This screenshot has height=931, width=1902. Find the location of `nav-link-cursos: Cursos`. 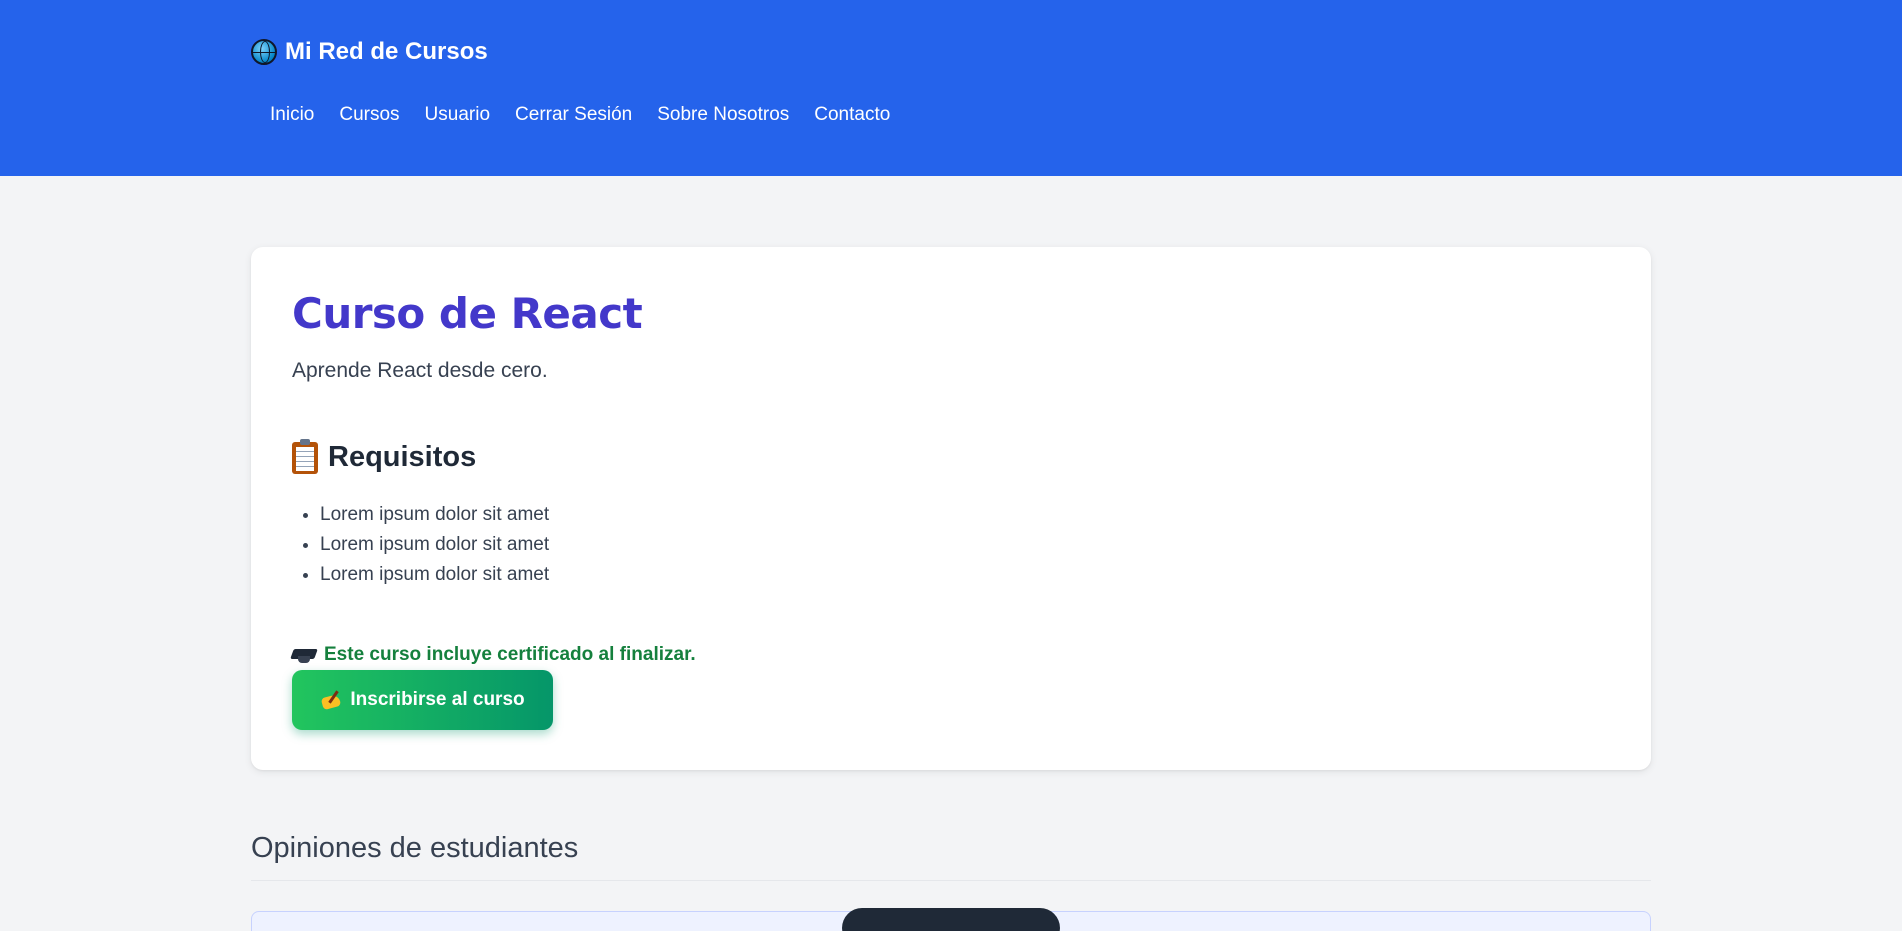

nav-link-cursos: Cursos is located at coordinates (369, 115).